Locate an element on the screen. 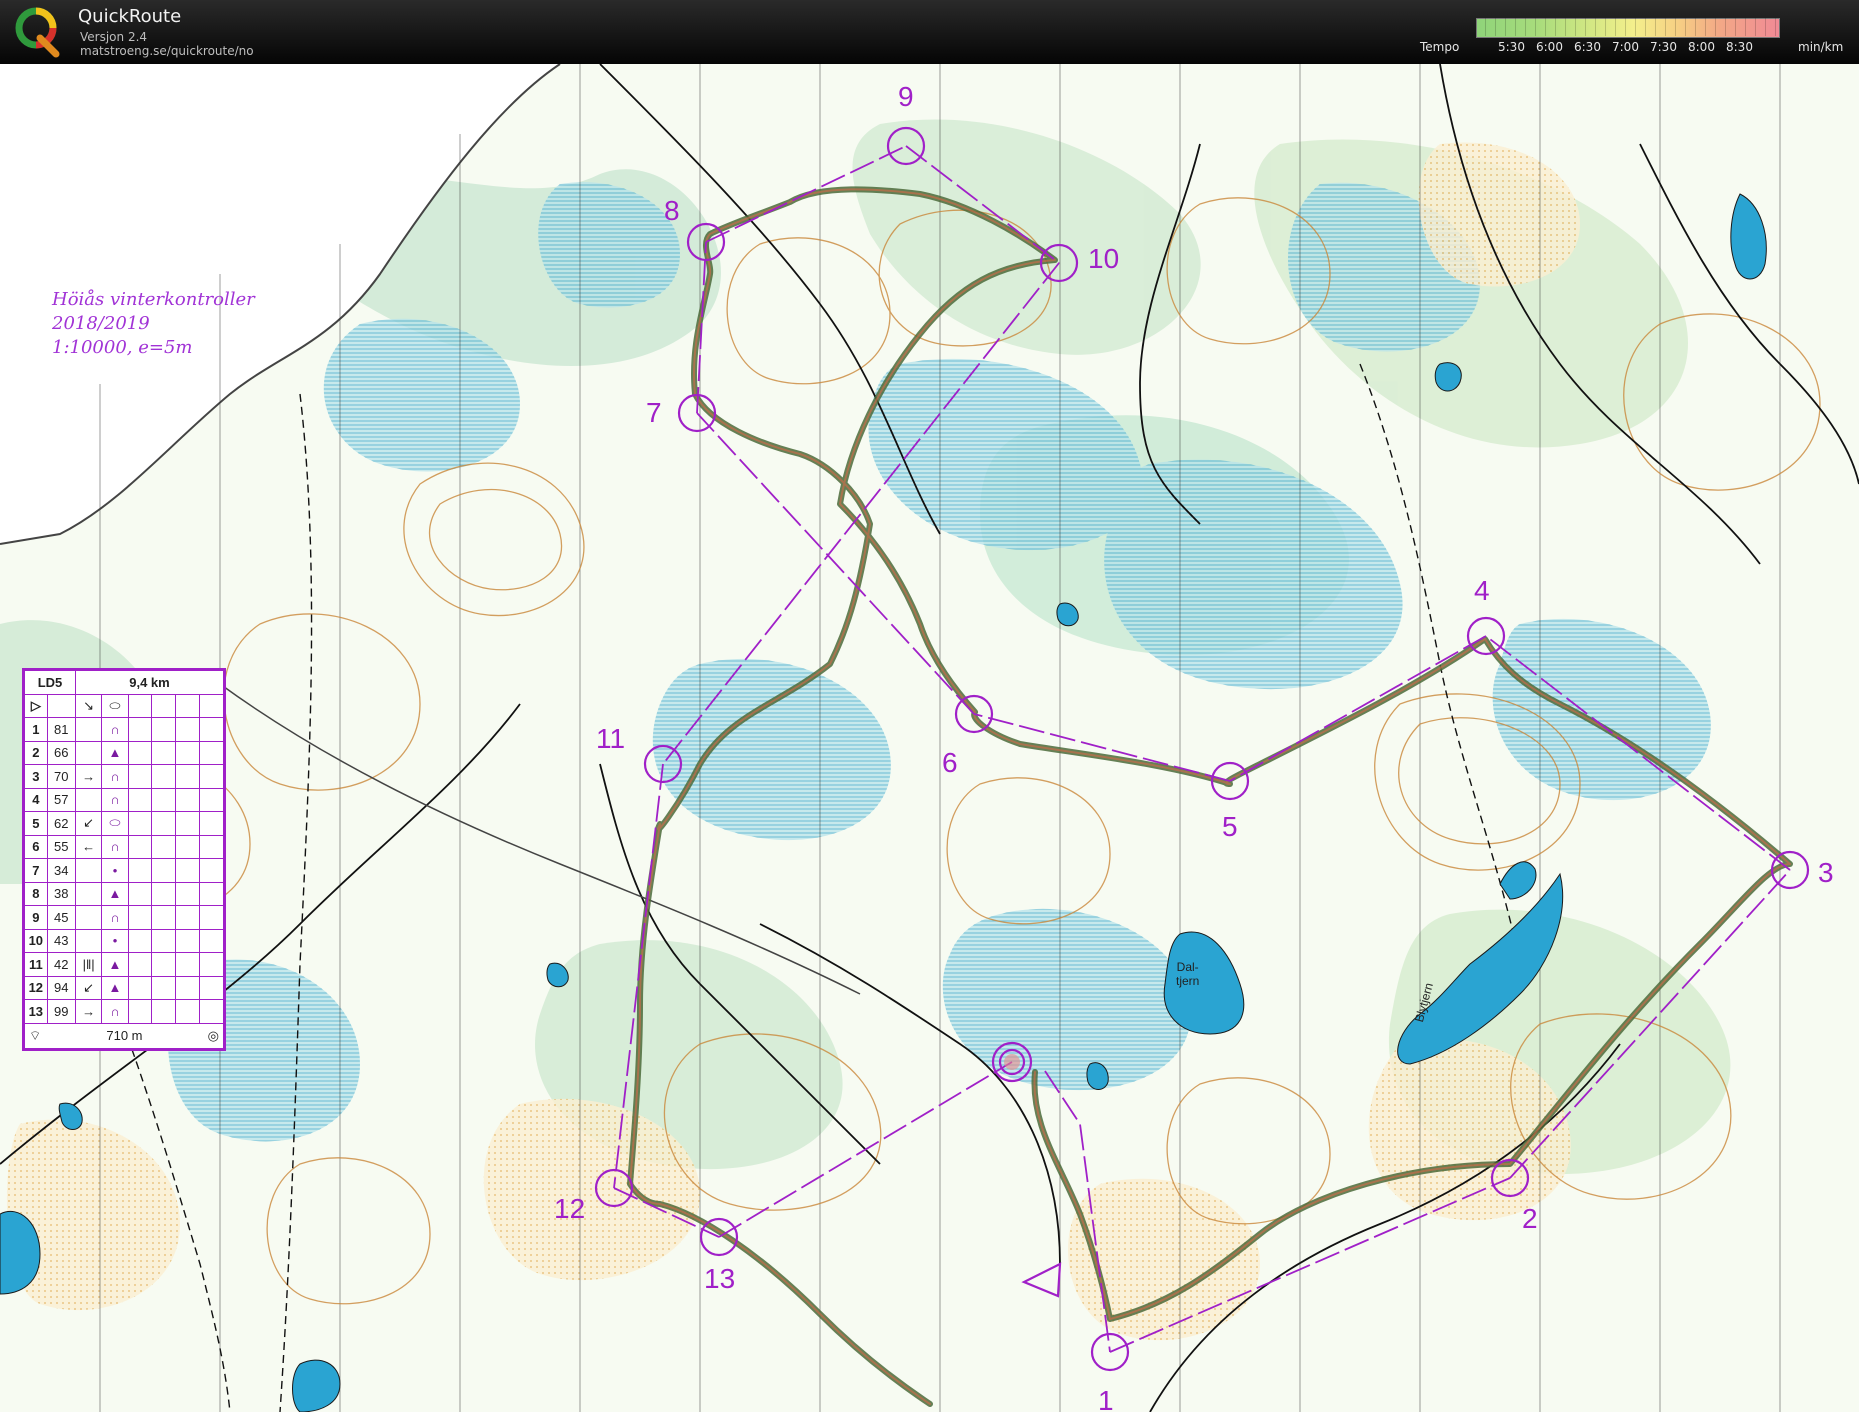 The height and width of the screenshot is (1412, 1859). control-code: 43 is located at coordinates (61, 940).